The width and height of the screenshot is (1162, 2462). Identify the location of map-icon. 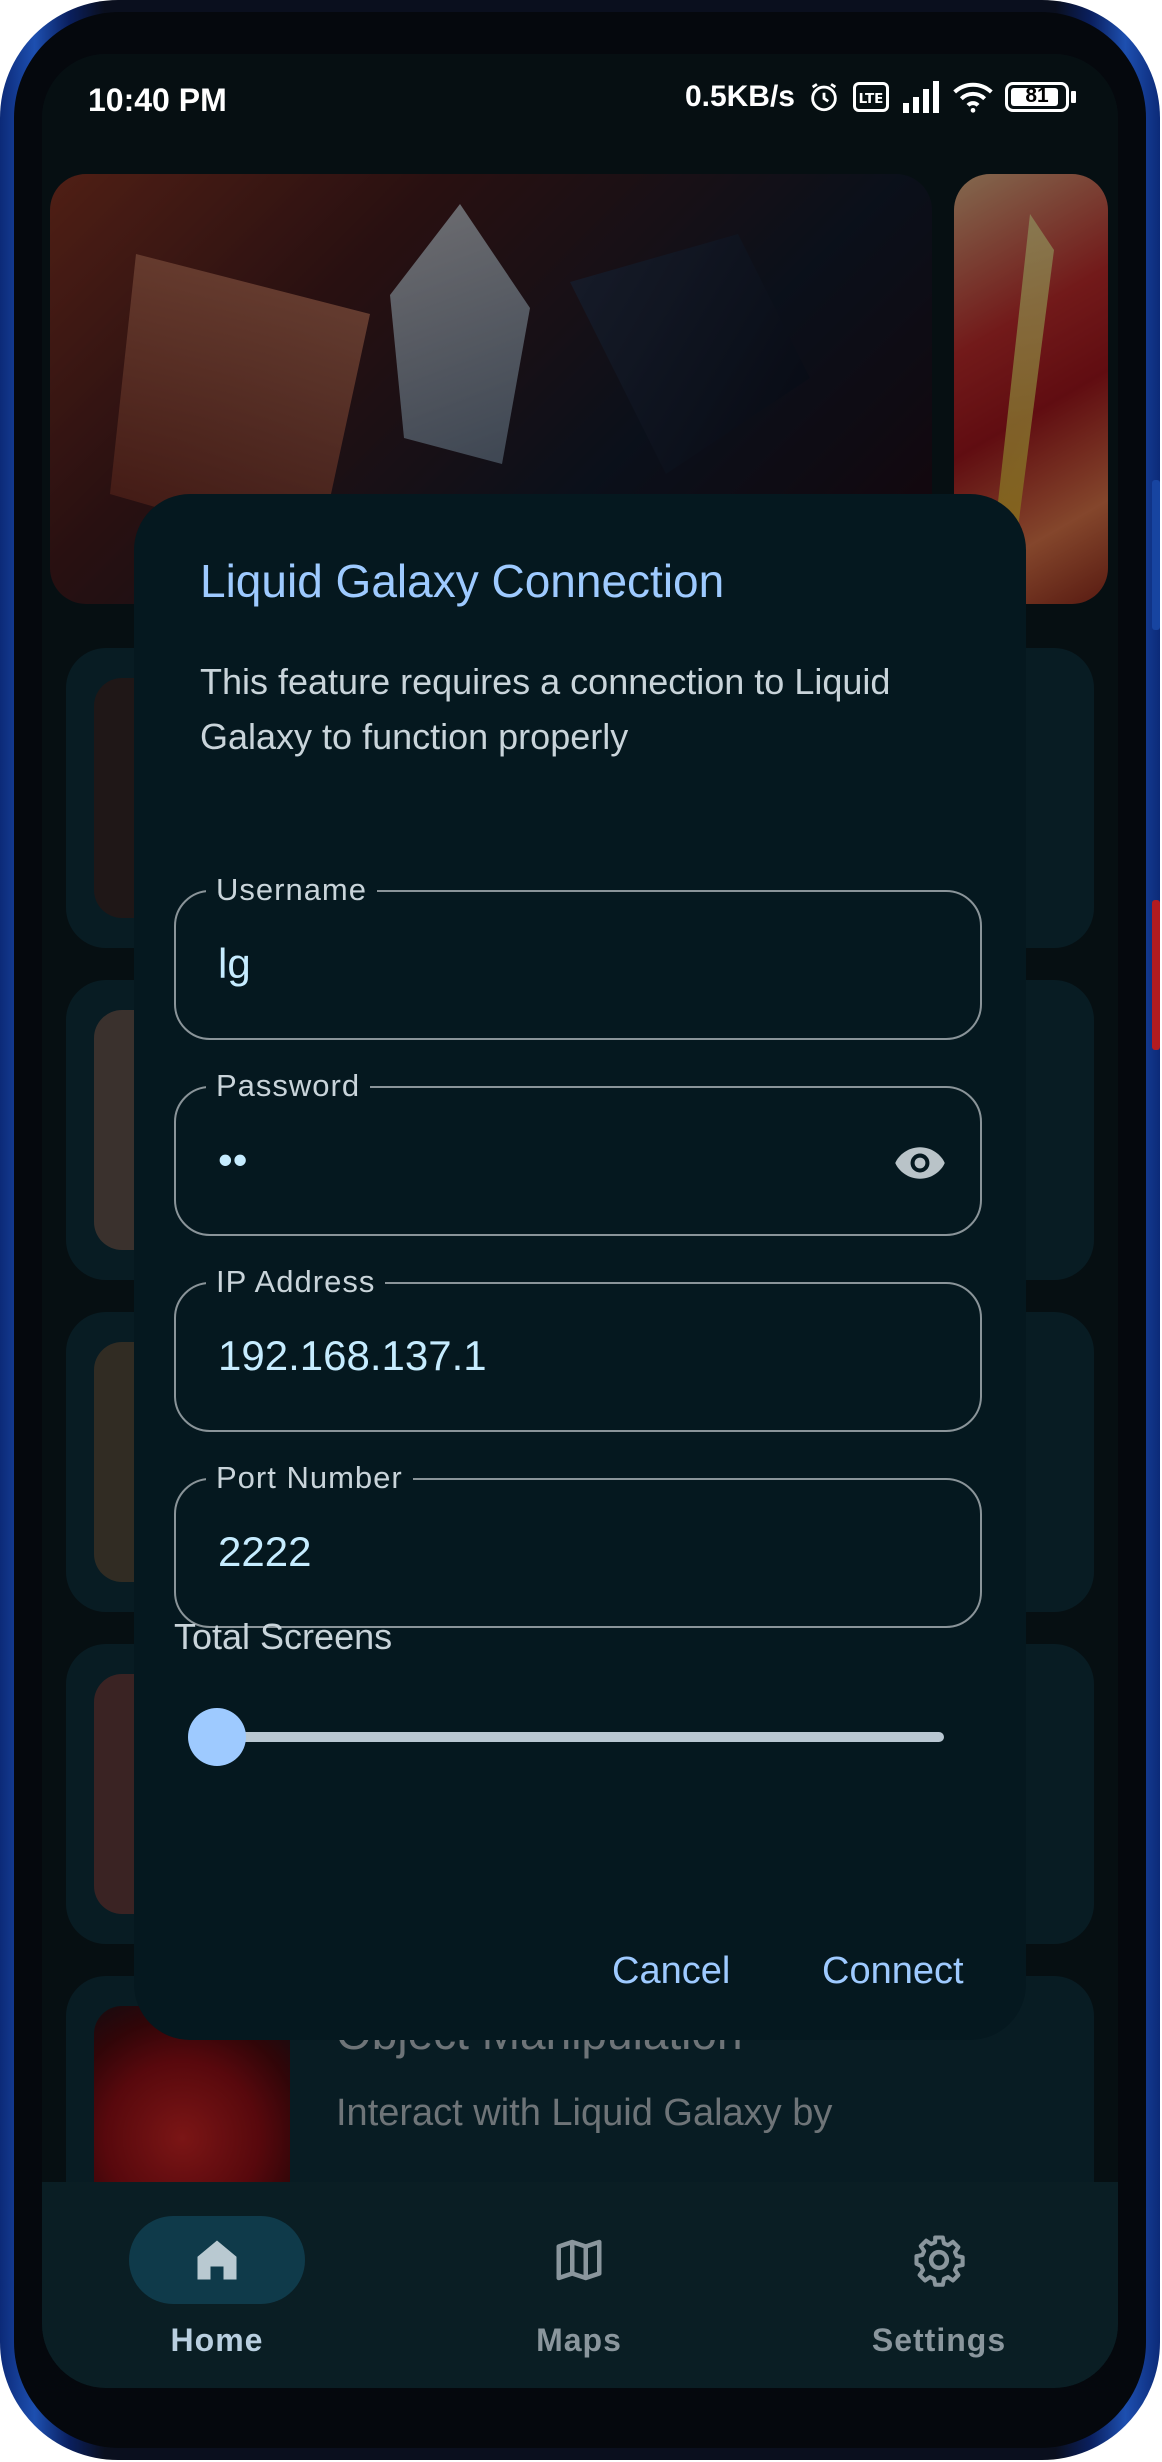
(579, 2260).